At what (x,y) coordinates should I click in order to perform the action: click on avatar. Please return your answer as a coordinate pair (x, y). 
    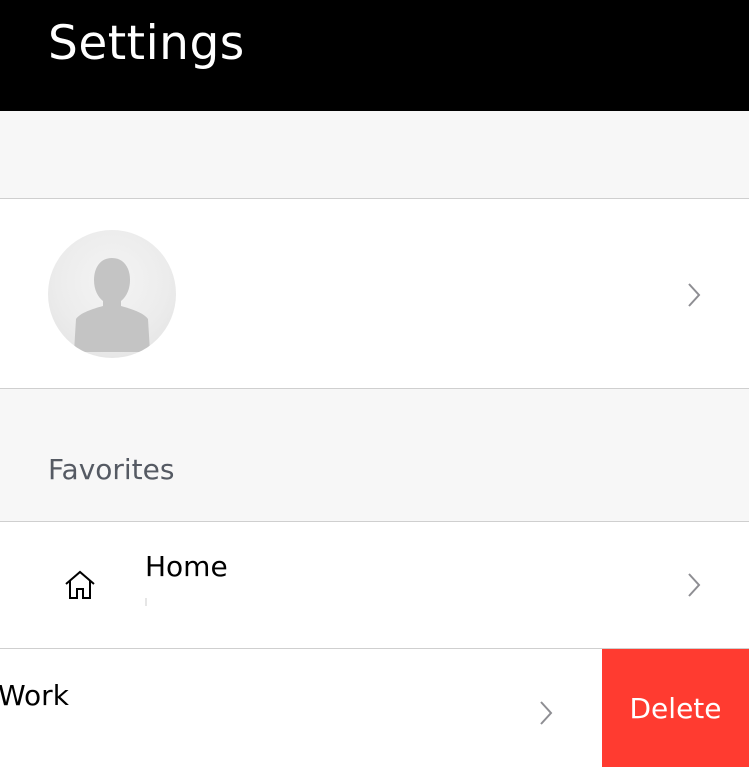
    Looking at the image, I should click on (112, 294).